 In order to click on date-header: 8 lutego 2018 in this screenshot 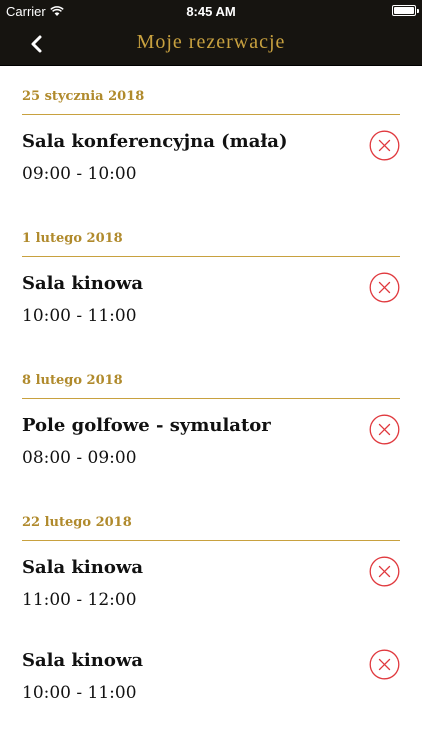, I will do `click(211, 374)`.